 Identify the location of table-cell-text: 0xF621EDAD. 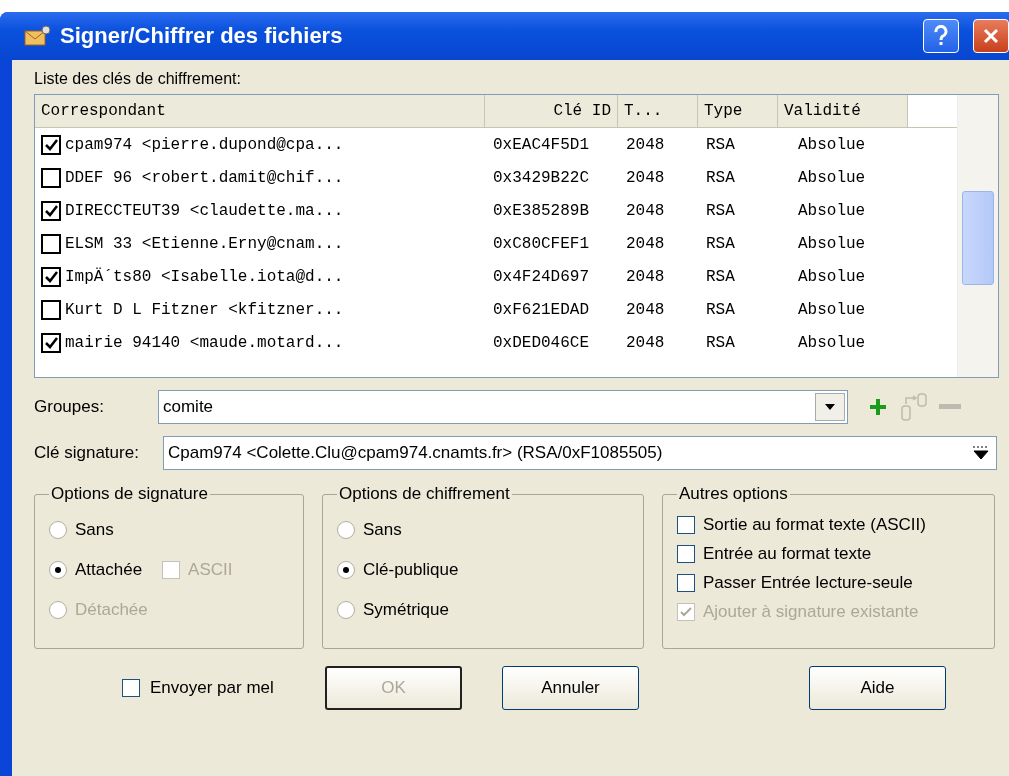
(541, 309).